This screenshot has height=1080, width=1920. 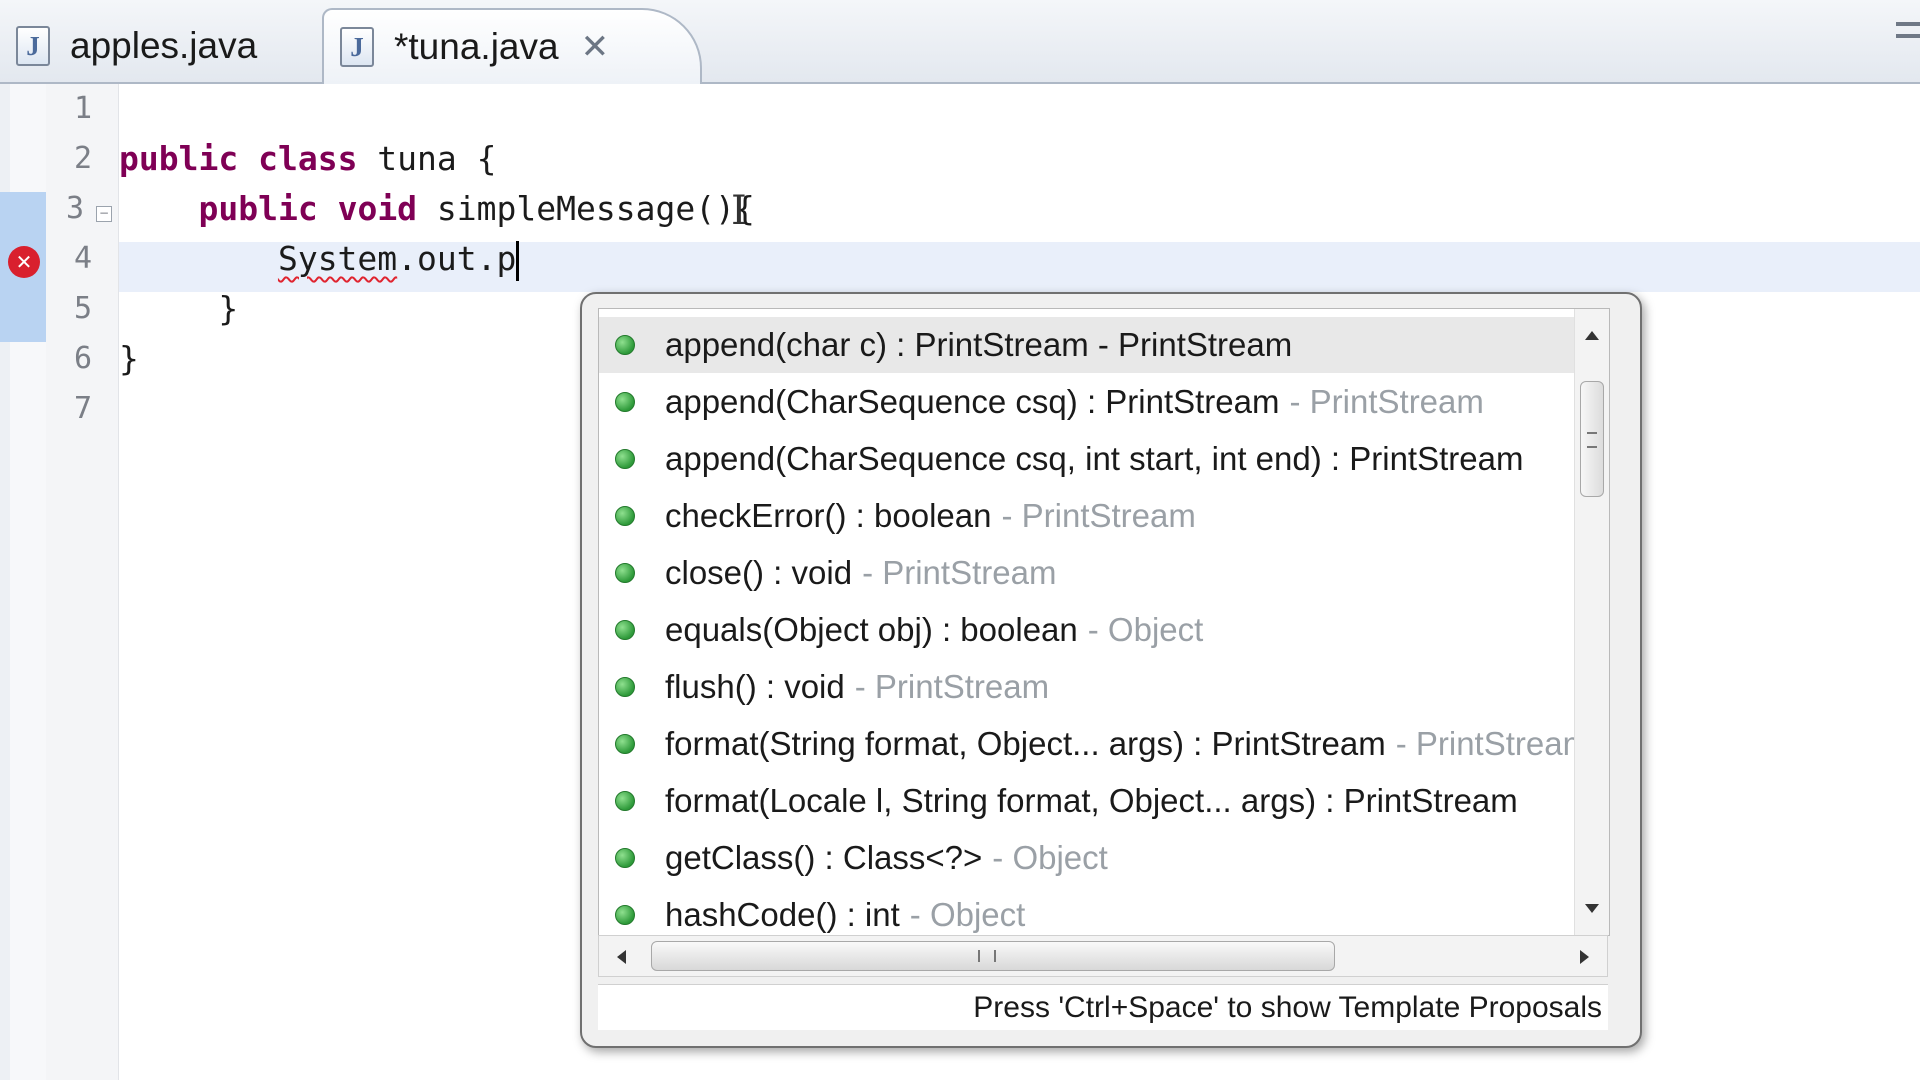 I want to click on line-number: 1, so click(x=82, y=108).